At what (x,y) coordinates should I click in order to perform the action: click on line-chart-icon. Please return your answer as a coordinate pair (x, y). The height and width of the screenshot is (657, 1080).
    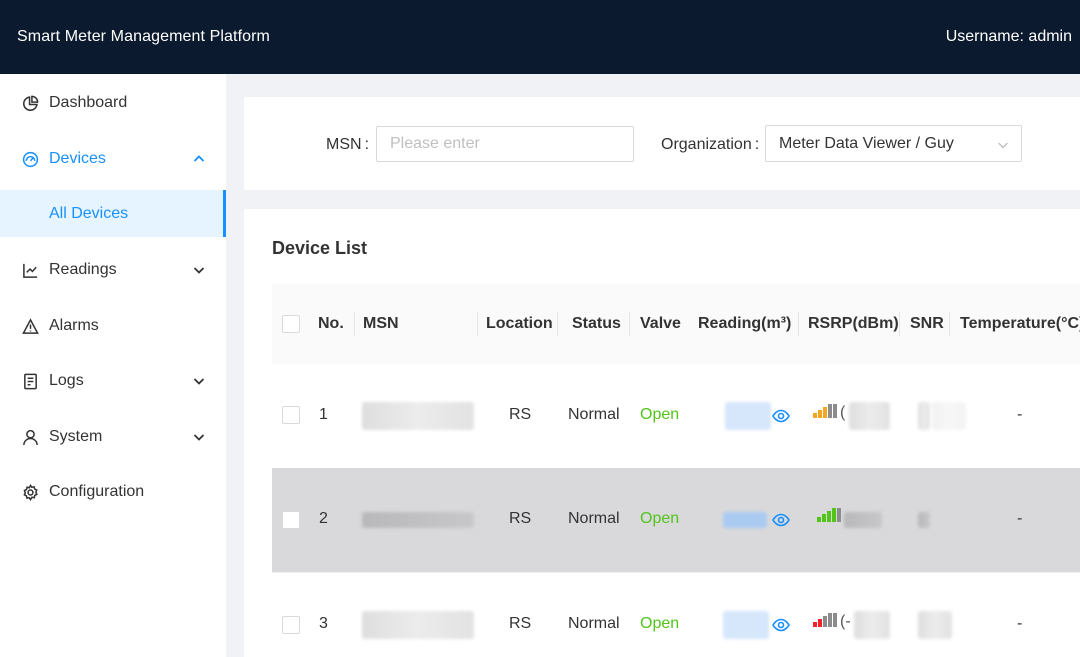
    Looking at the image, I should click on (30, 270).